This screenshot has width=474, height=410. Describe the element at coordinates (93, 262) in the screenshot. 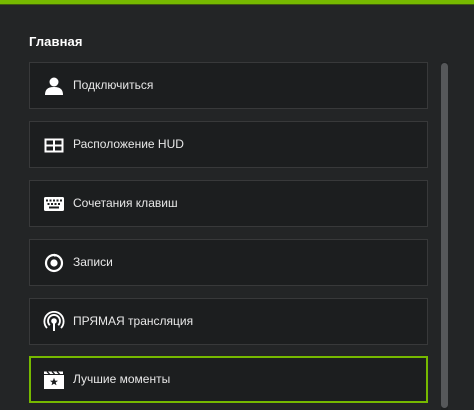

I see `menu-item-label: Записи` at that location.